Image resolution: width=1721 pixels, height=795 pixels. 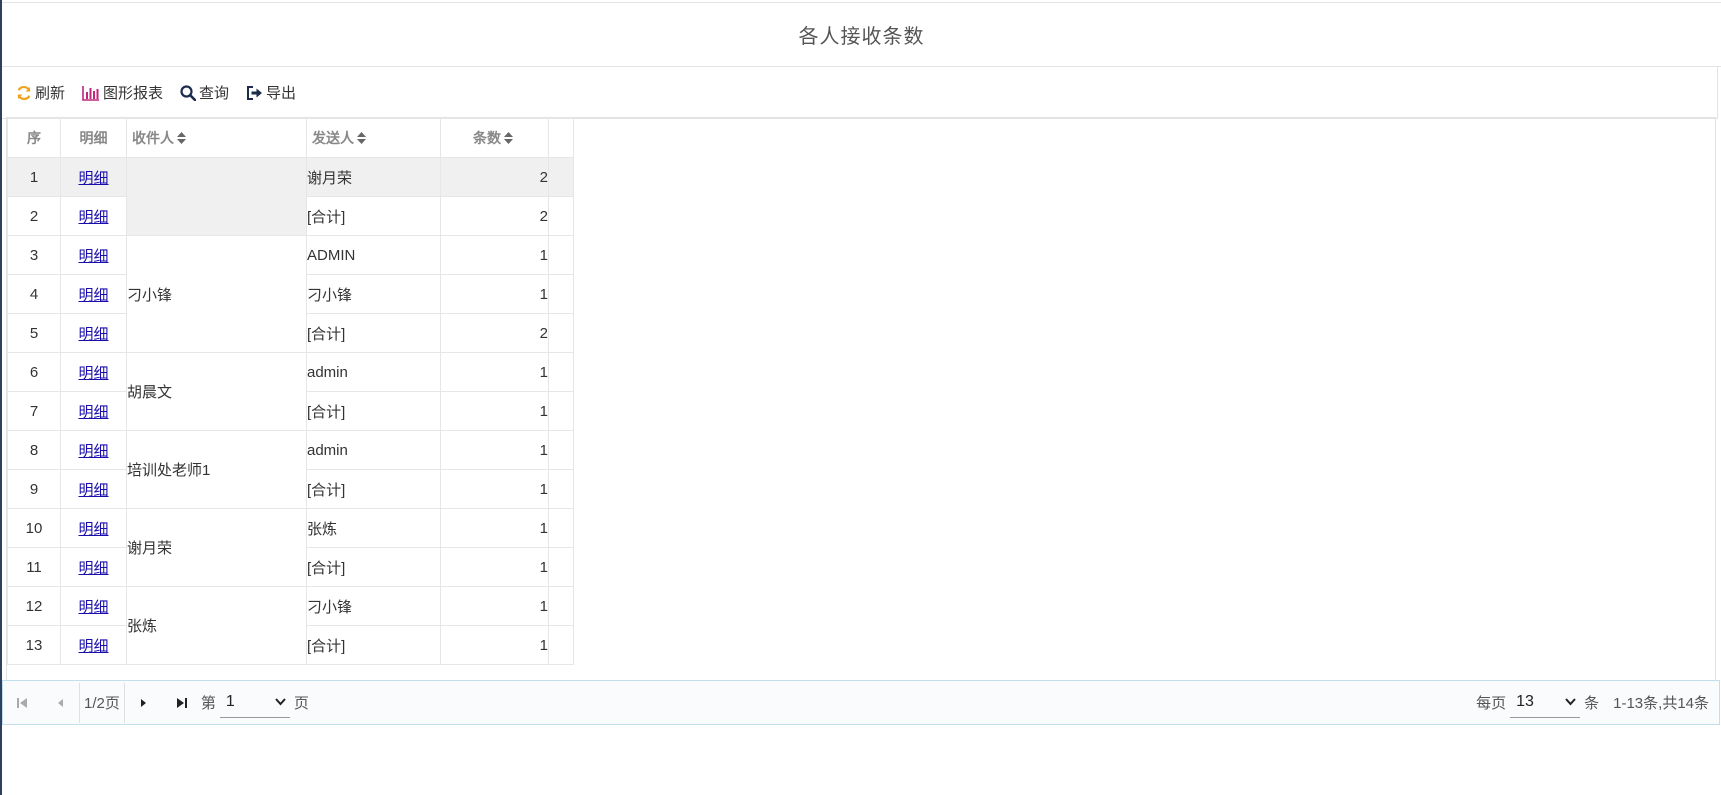 What do you see at coordinates (188, 92) in the screenshot?
I see `search-icon` at bounding box center [188, 92].